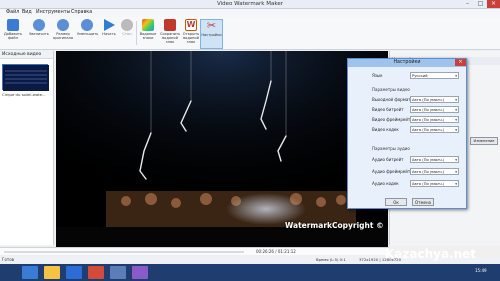 The height and width of the screenshot is (281, 500). Describe the element at coordinates (96, 272) in the screenshot. I see `media-icon` at that location.